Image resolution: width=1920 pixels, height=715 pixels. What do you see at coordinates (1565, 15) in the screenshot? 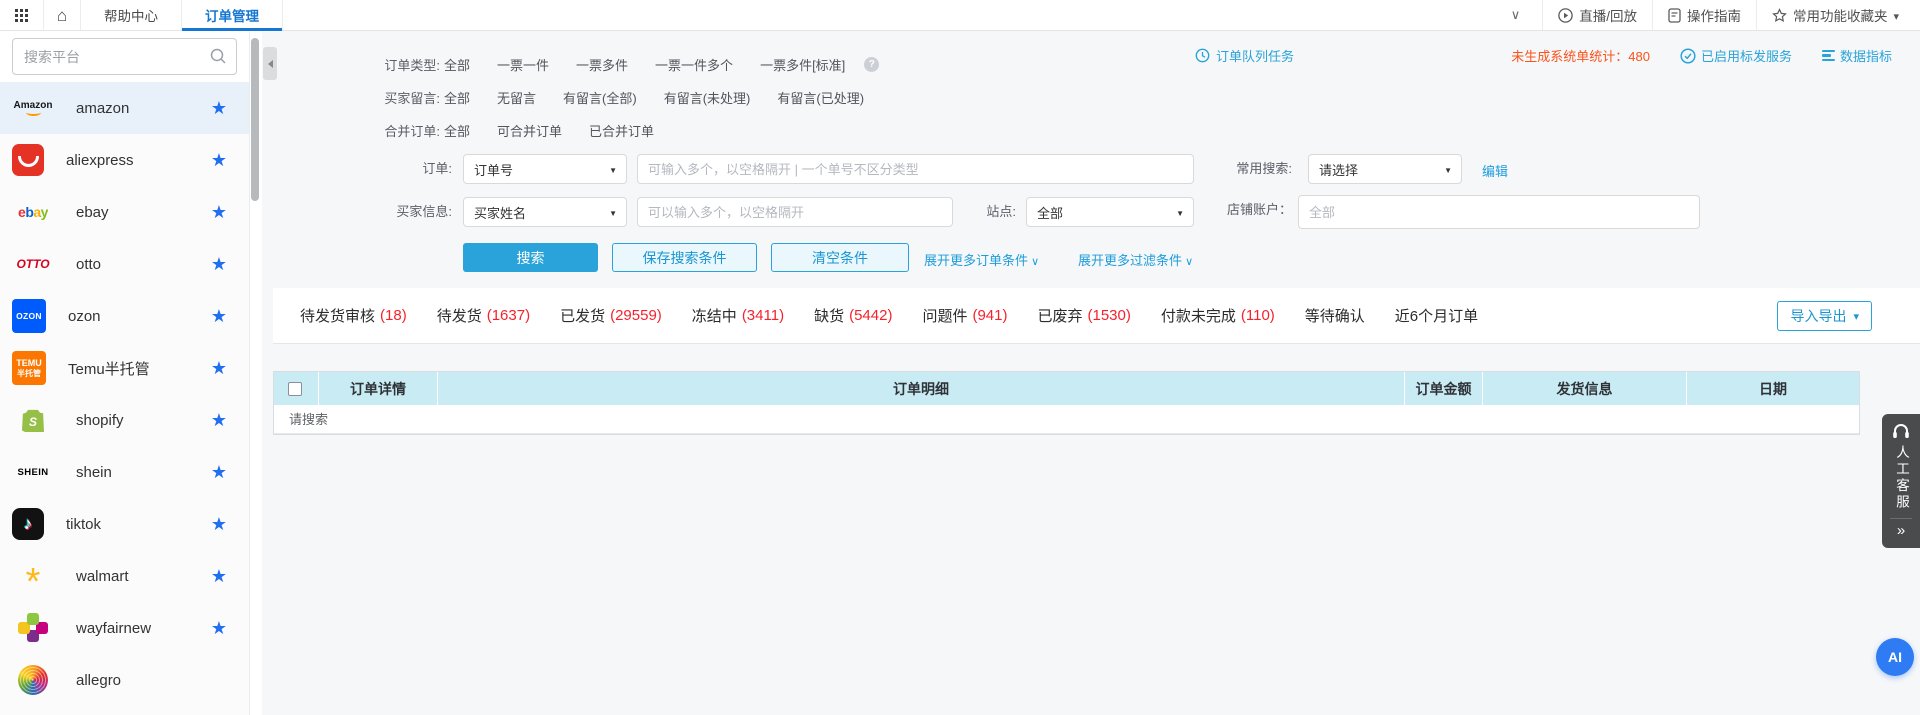
I see `play-circle-icon` at bounding box center [1565, 15].